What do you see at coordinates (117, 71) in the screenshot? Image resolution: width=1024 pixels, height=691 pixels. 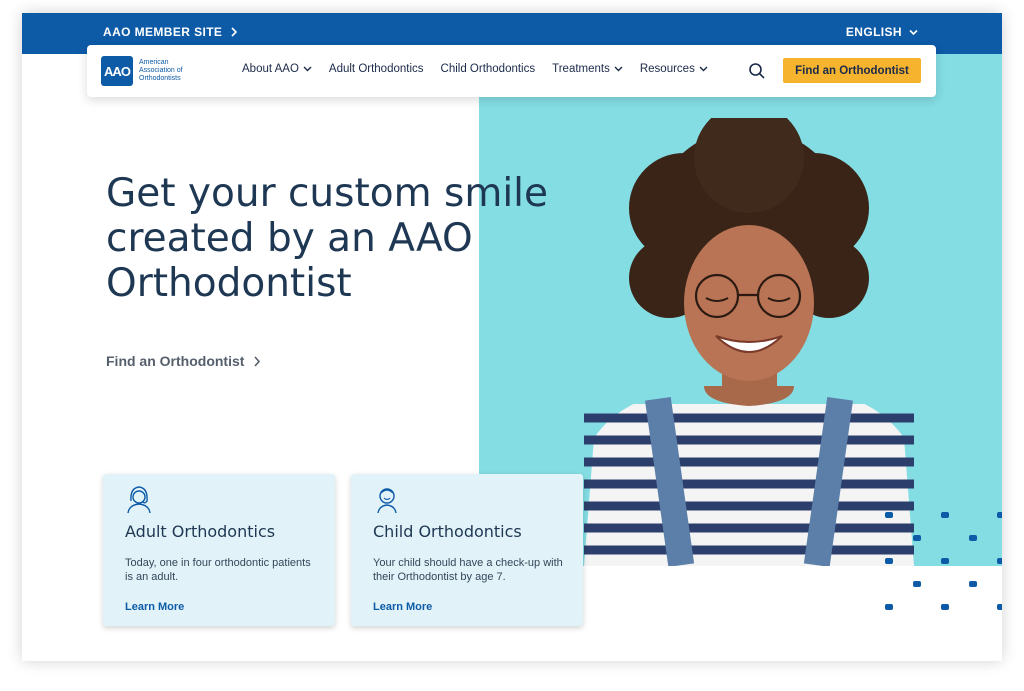 I see `logo-mark: AAO` at bounding box center [117, 71].